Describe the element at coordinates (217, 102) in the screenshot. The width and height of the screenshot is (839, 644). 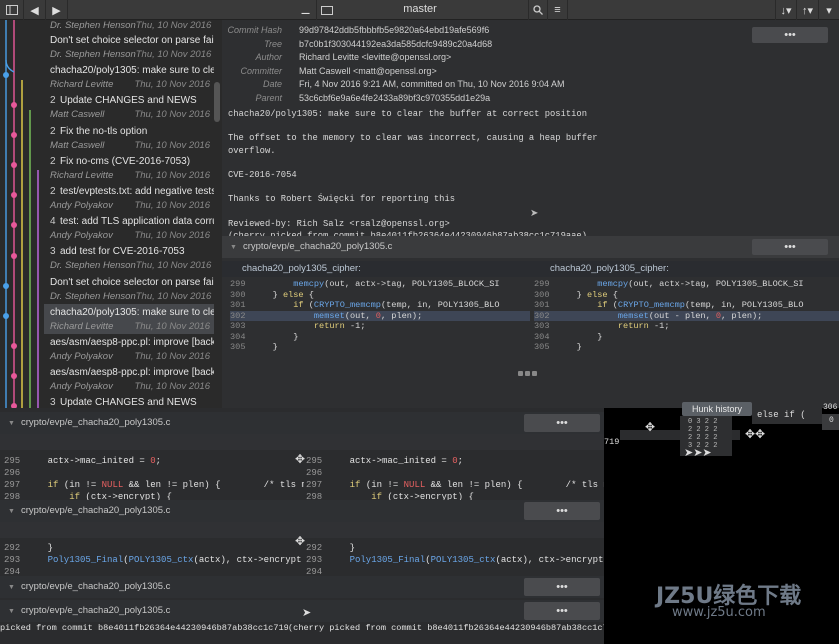
I see `sidebar-scrollbar` at that location.